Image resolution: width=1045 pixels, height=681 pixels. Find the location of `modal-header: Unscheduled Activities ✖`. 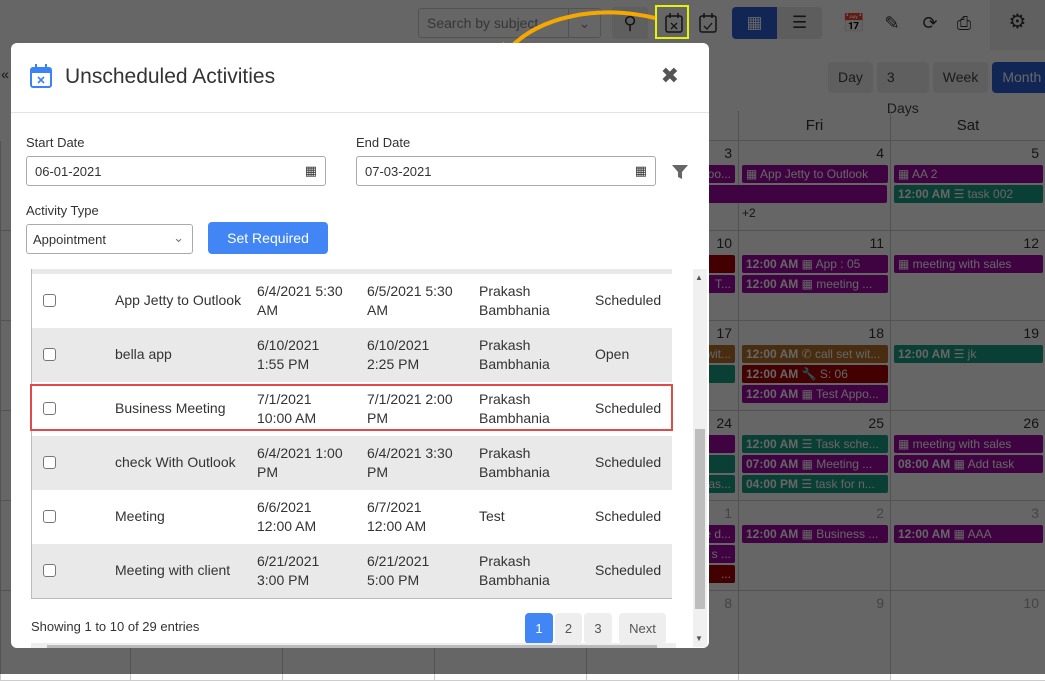

modal-header: Unscheduled Activities ✖ is located at coordinates (360, 78).